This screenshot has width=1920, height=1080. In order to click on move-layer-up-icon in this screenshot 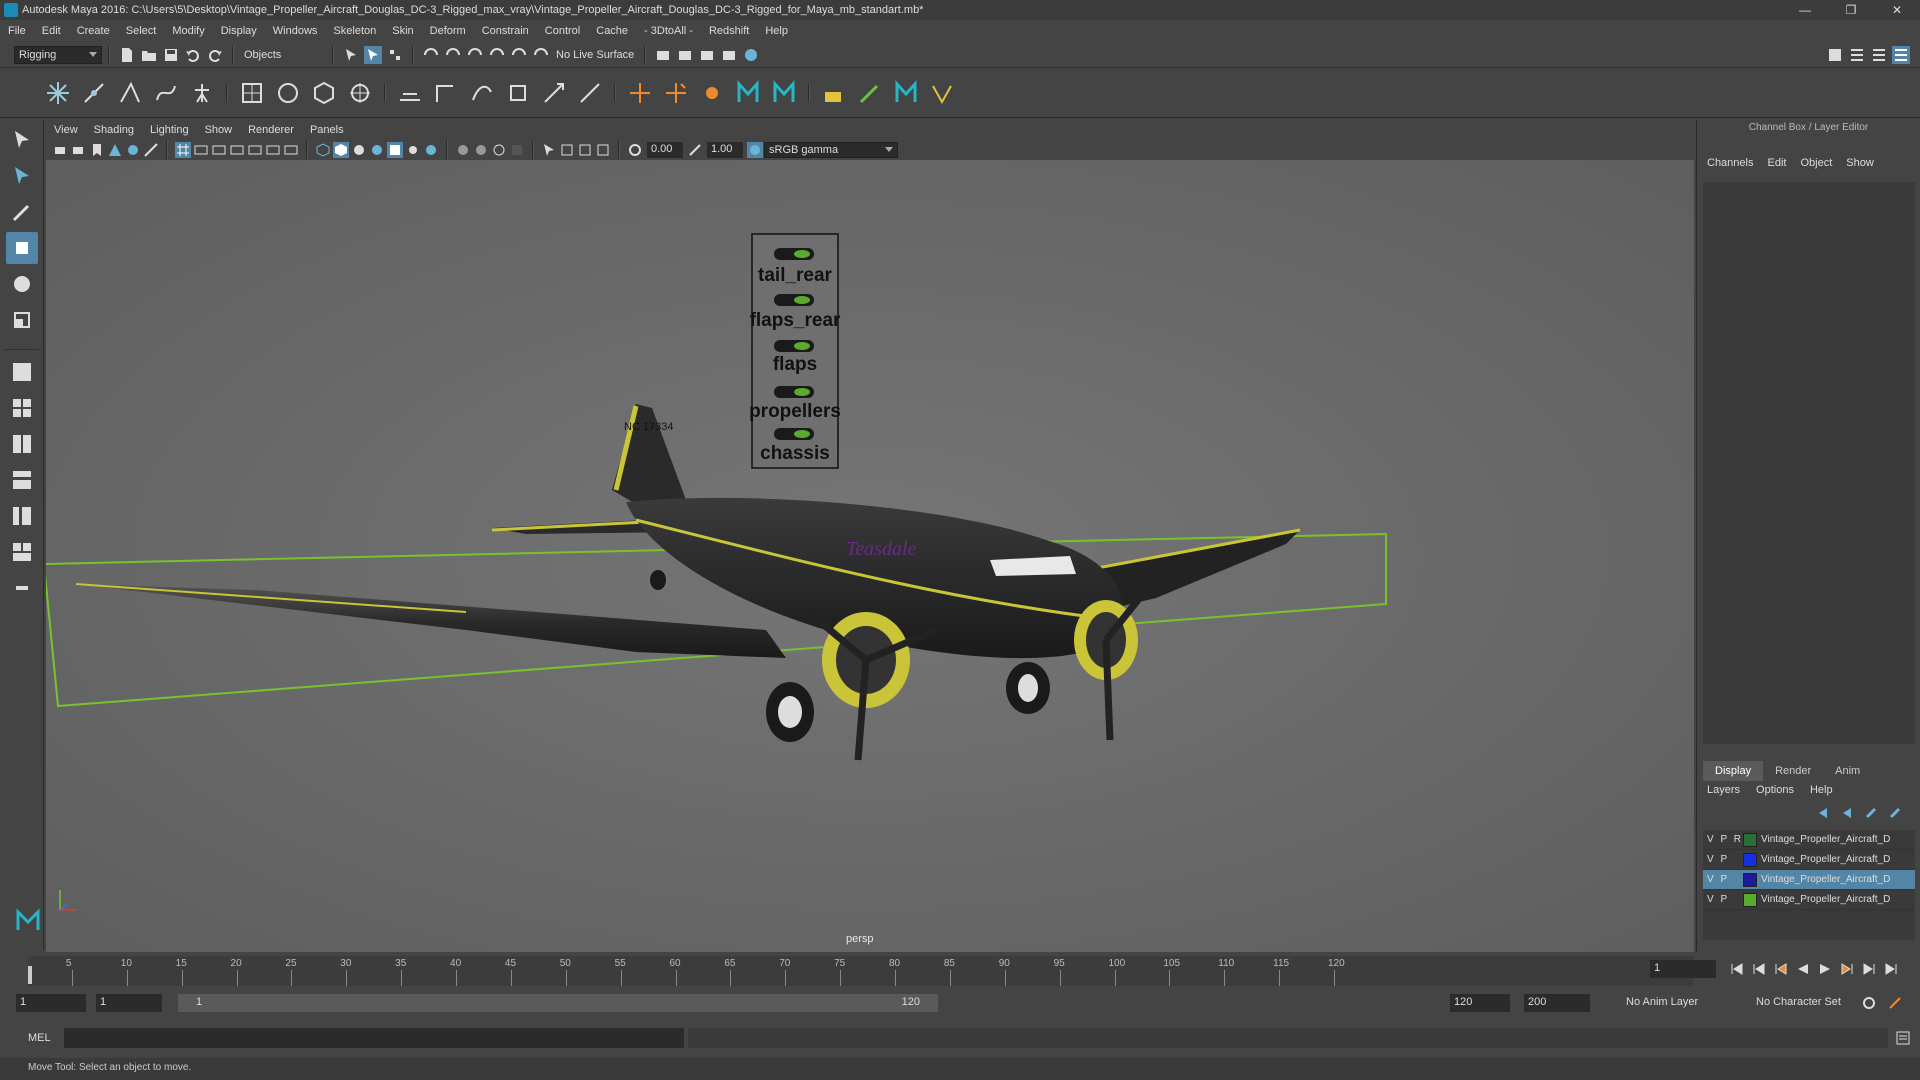, I will do `click(1824, 813)`.